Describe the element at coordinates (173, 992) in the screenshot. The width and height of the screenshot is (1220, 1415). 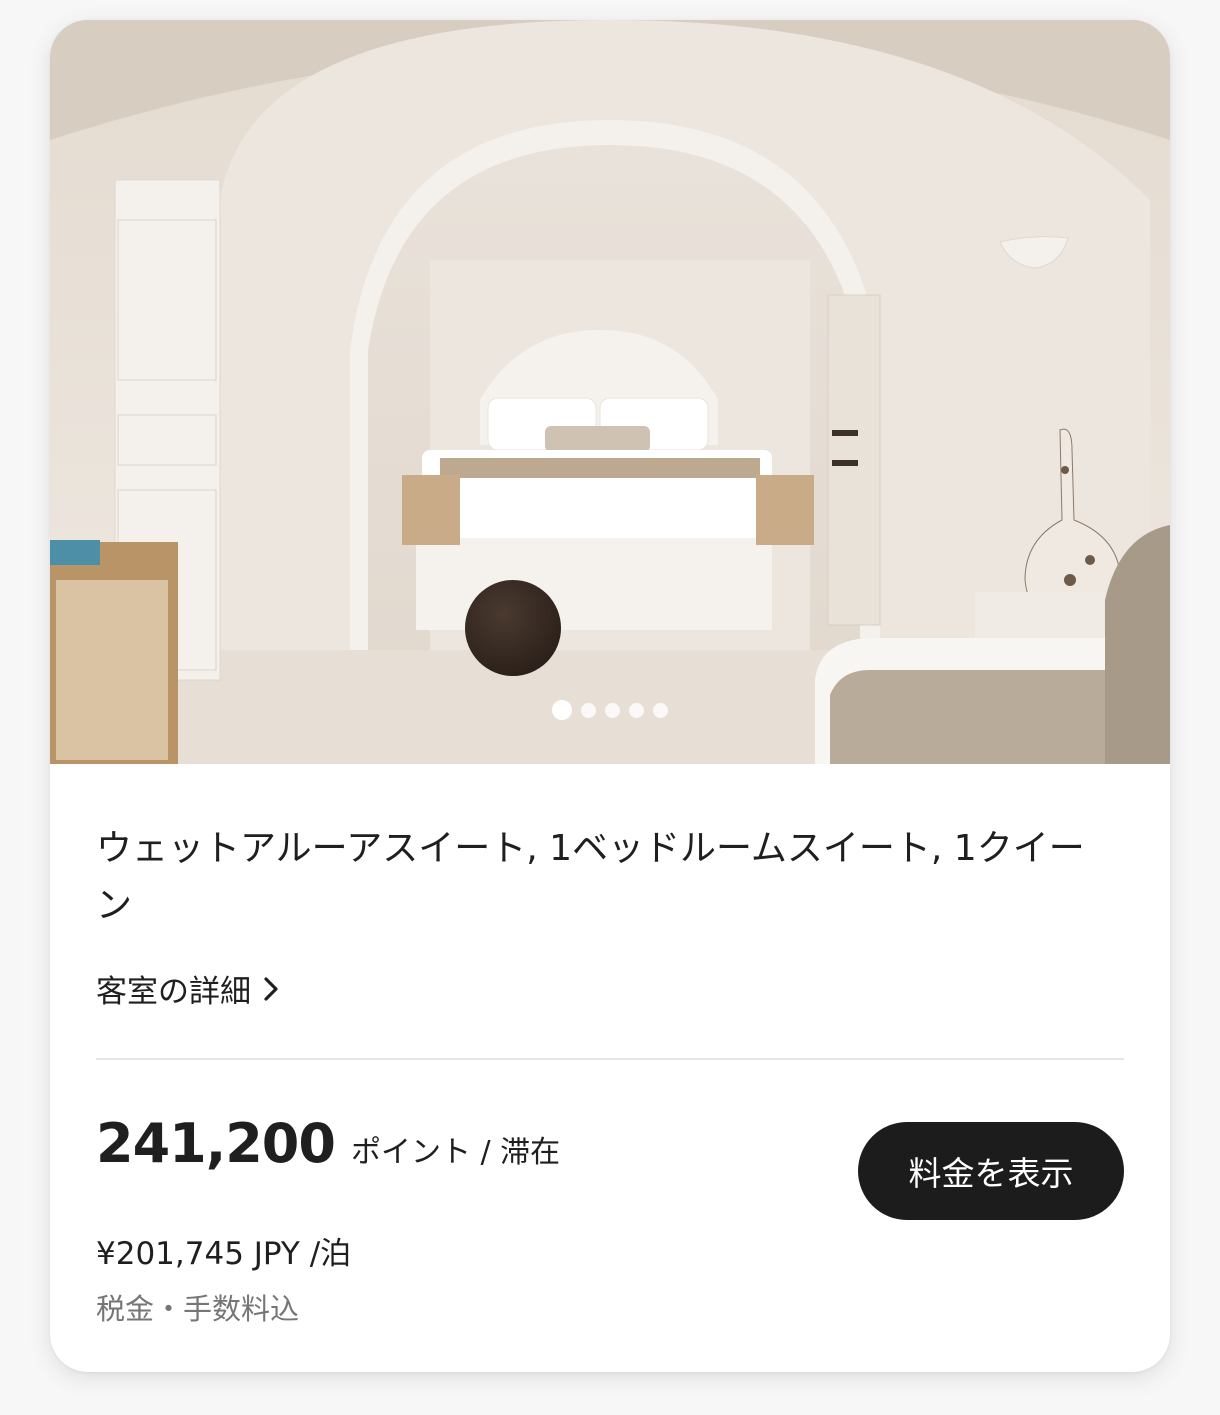
I see `room-details-label: 客室の詳細` at that location.